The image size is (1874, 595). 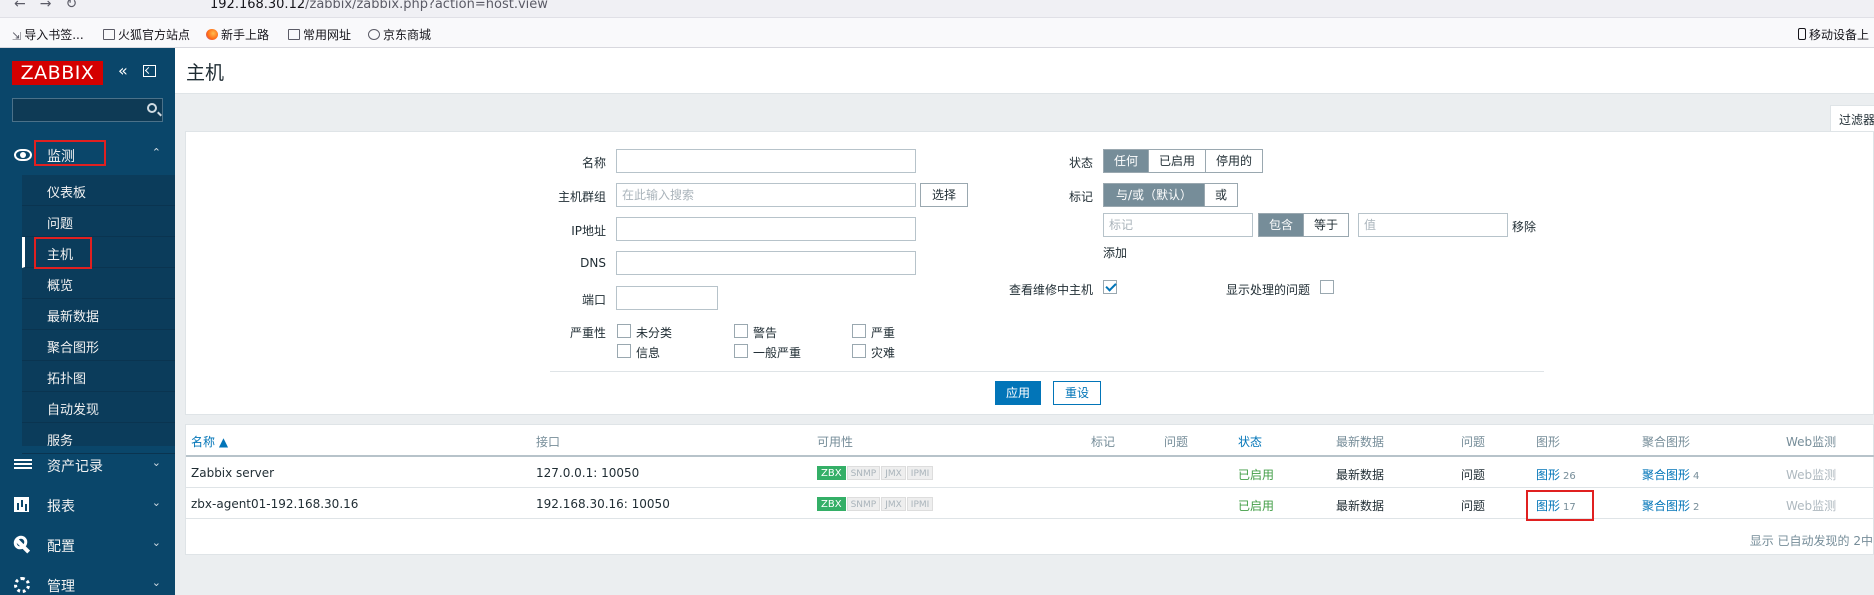 What do you see at coordinates (87, 580) in the screenshot?
I see `menu-administration: 管理 ⌄` at bounding box center [87, 580].